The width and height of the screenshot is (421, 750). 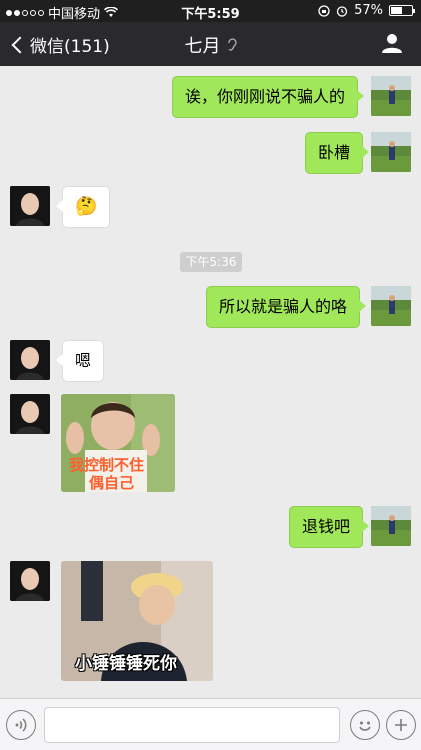 I want to click on alarm-icon, so click(x=342, y=11).